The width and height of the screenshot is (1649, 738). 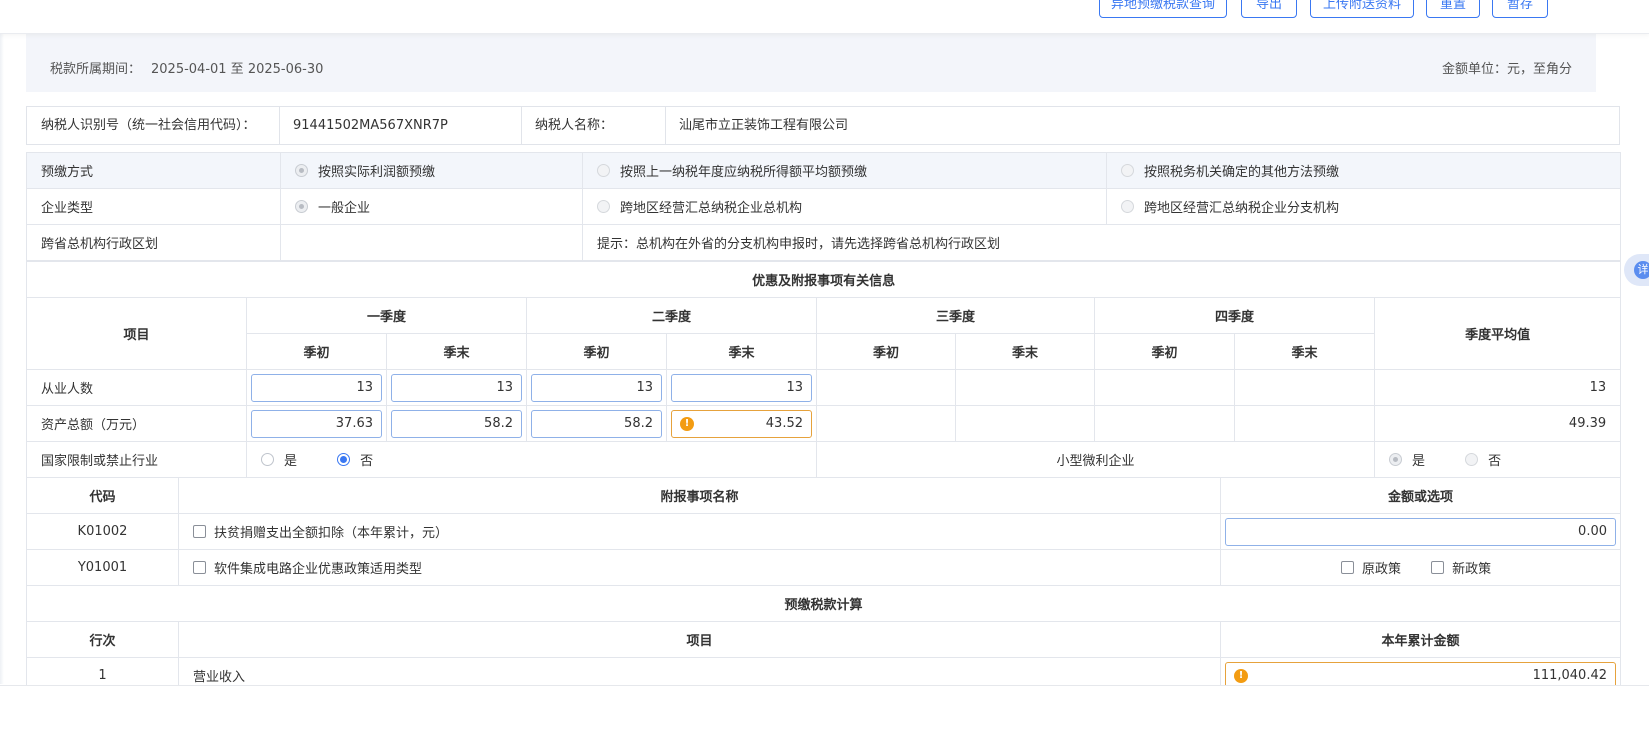 I want to click on employees-q2-end-input: 13, so click(x=741, y=387).